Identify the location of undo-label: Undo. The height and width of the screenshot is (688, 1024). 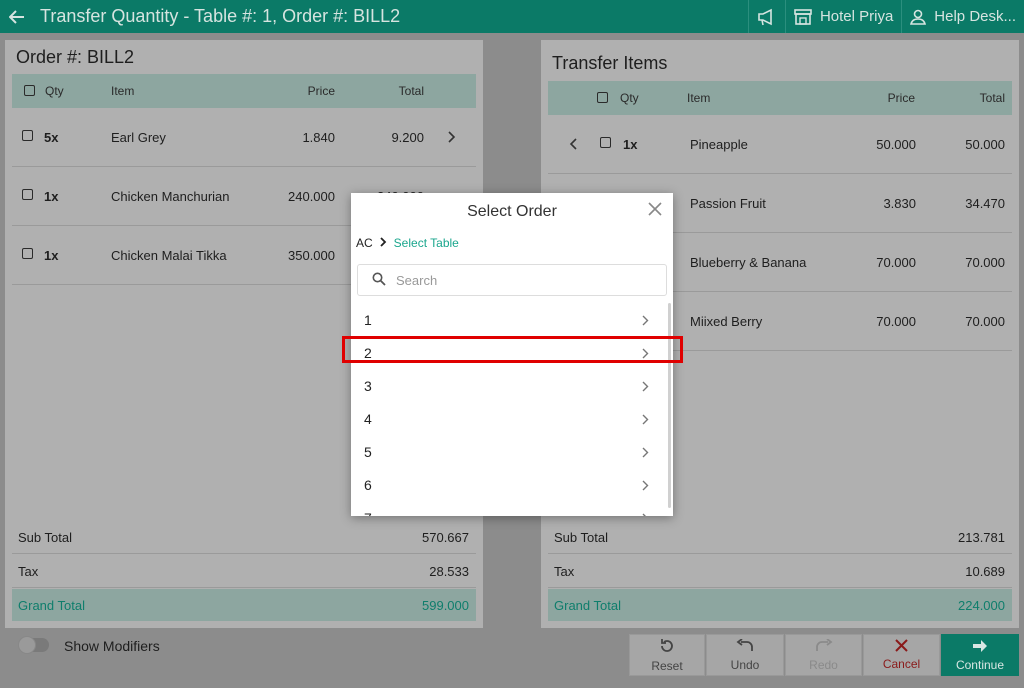
(745, 664).